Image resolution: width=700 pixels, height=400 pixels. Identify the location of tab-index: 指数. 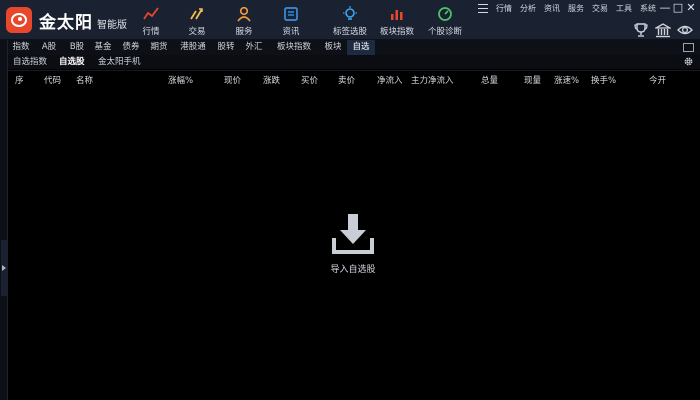
(21, 47).